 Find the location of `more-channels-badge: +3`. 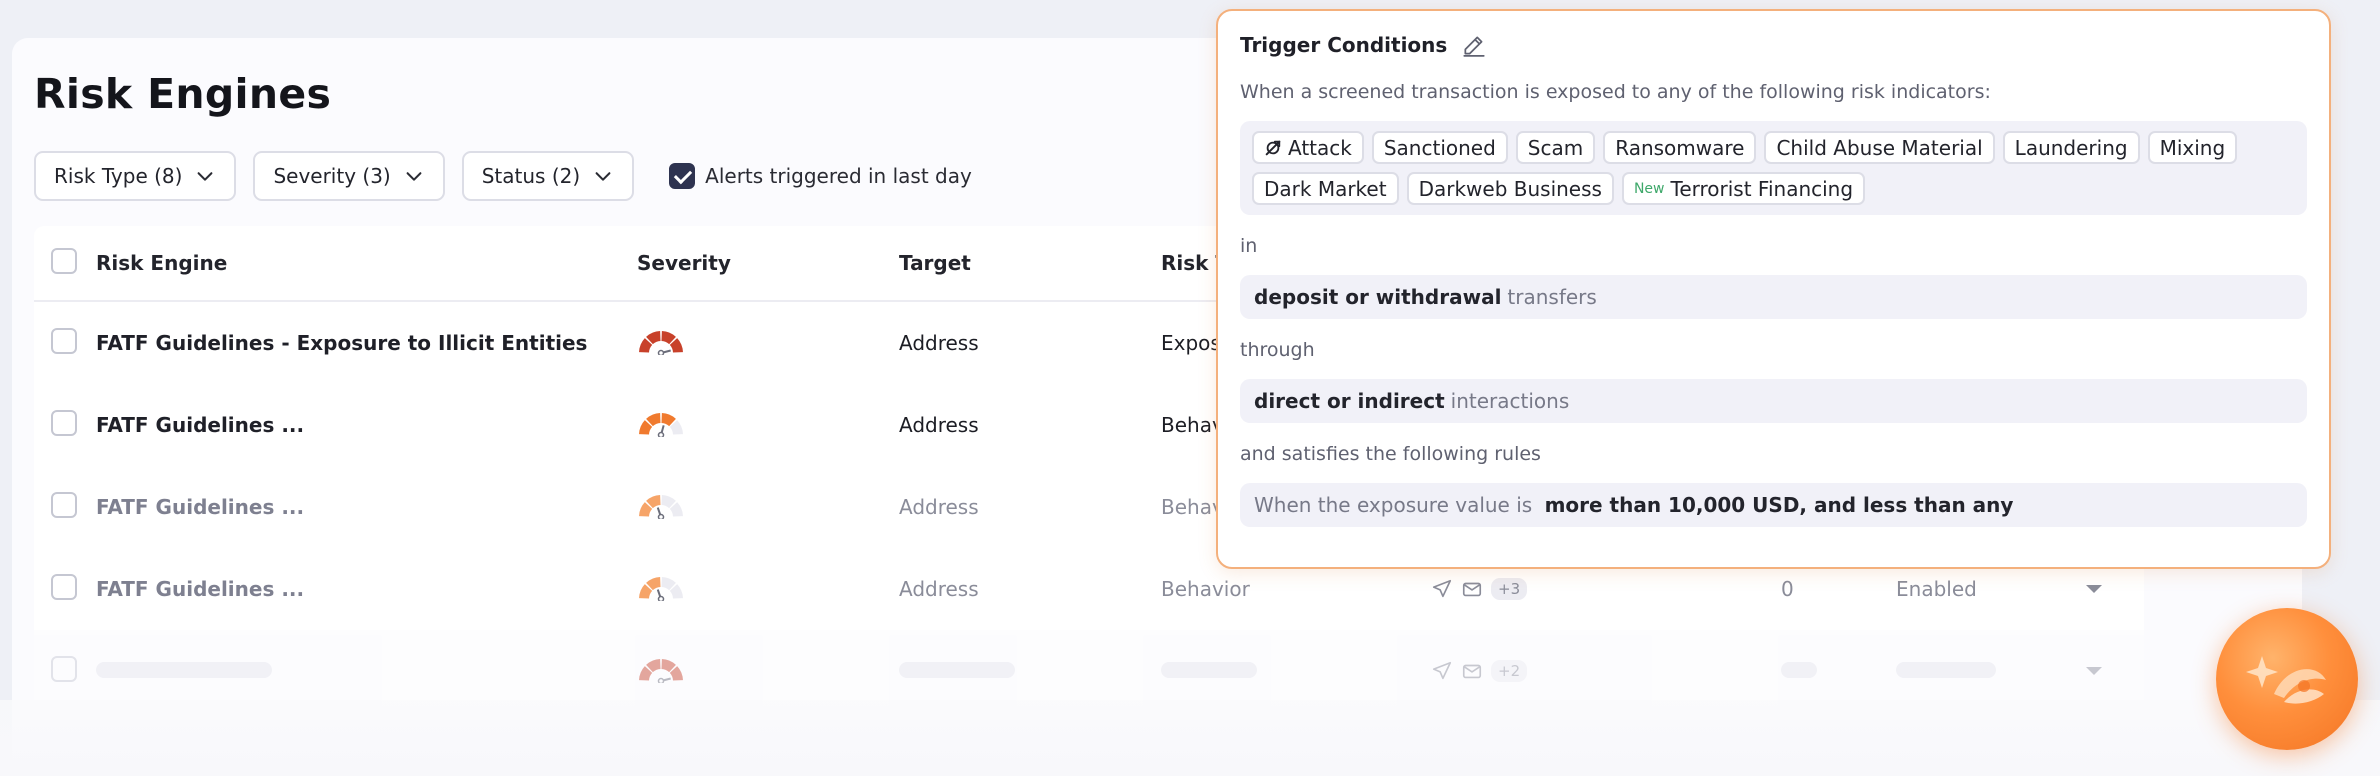

more-channels-badge: +3 is located at coordinates (1509, 589).